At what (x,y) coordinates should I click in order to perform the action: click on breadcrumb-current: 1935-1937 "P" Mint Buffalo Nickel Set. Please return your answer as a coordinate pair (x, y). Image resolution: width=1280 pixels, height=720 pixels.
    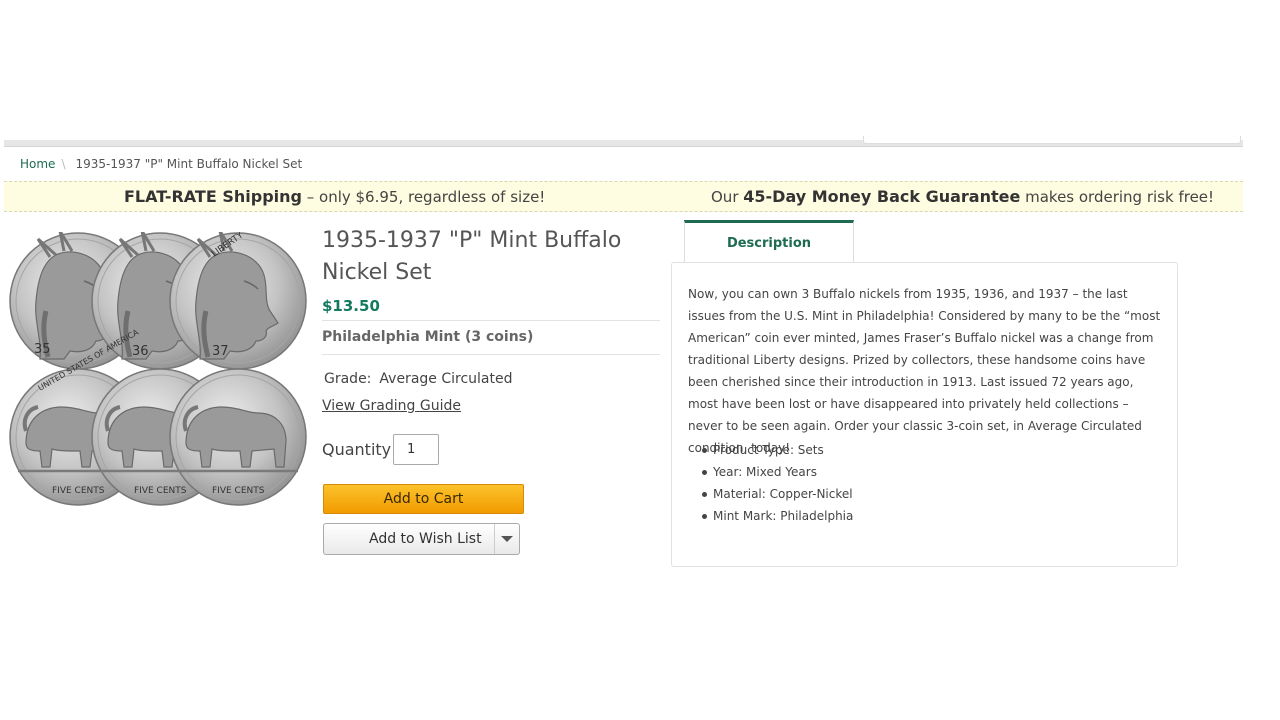
    Looking at the image, I should click on (189, 164).